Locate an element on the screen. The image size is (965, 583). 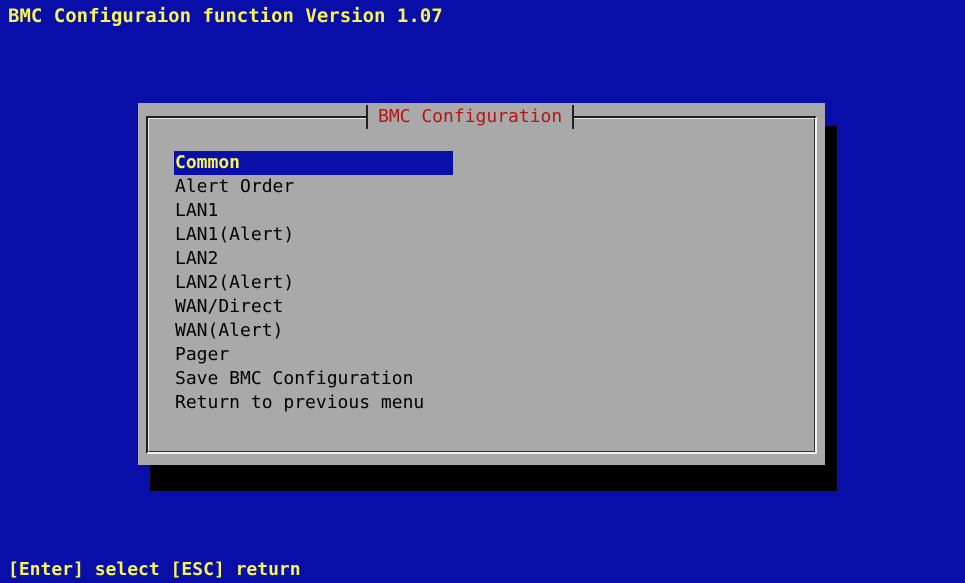
menu-item-lan2-alert: LAN2(Alert) is located at coordinates (313, 283).